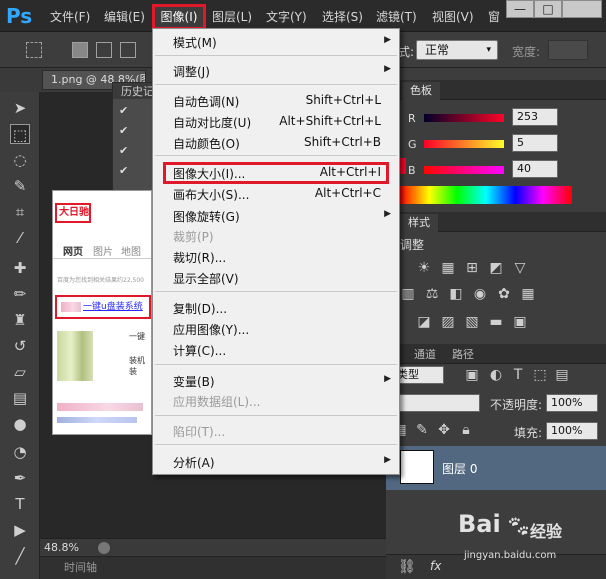 Image resolution: width=606 pixels, height=579 pixels. What do you see at coordinates (286, 17) in the screenshot?
I see `menu-type: 文字(Y)` at bounding box center [286, 17].